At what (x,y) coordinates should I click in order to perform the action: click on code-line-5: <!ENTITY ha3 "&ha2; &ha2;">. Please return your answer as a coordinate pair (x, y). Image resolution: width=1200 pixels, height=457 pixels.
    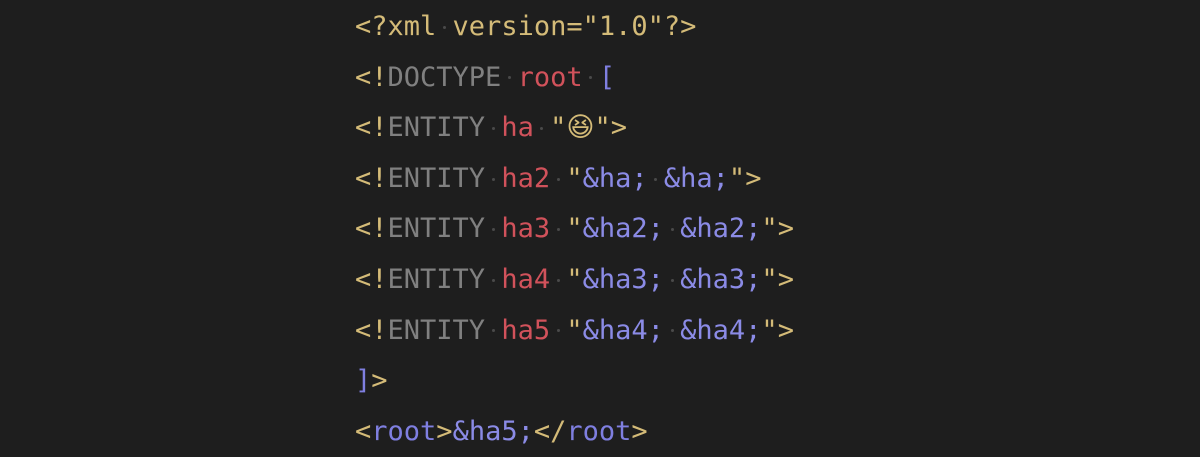
    Looking at the image, I should click on (574, 229).